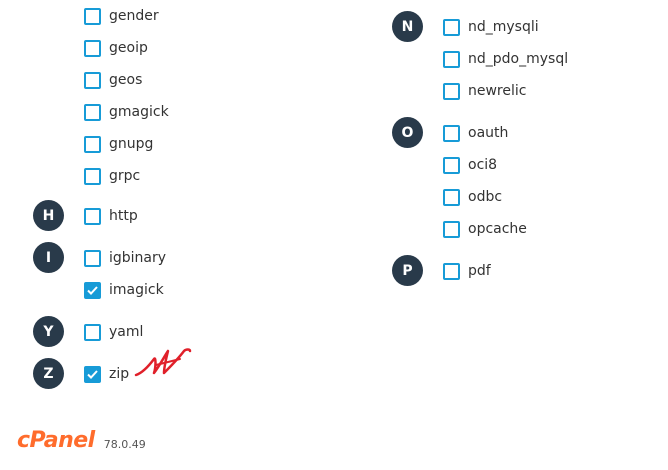 This screenshot has width=668, height=470. What do you see at coordinates (407, 270) in the screenshot?
I see `letter-badge-p: P` at bounding box center [407, 270].